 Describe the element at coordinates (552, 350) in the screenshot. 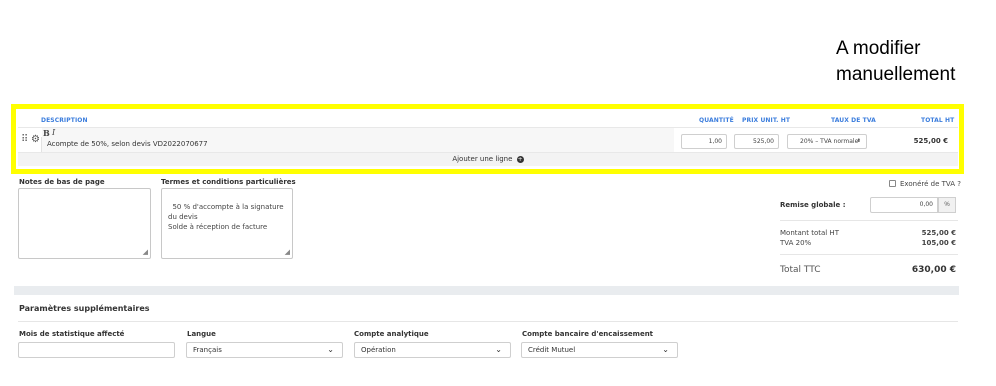

I see `bank-account-value: Crédit Mutuel` at that location.